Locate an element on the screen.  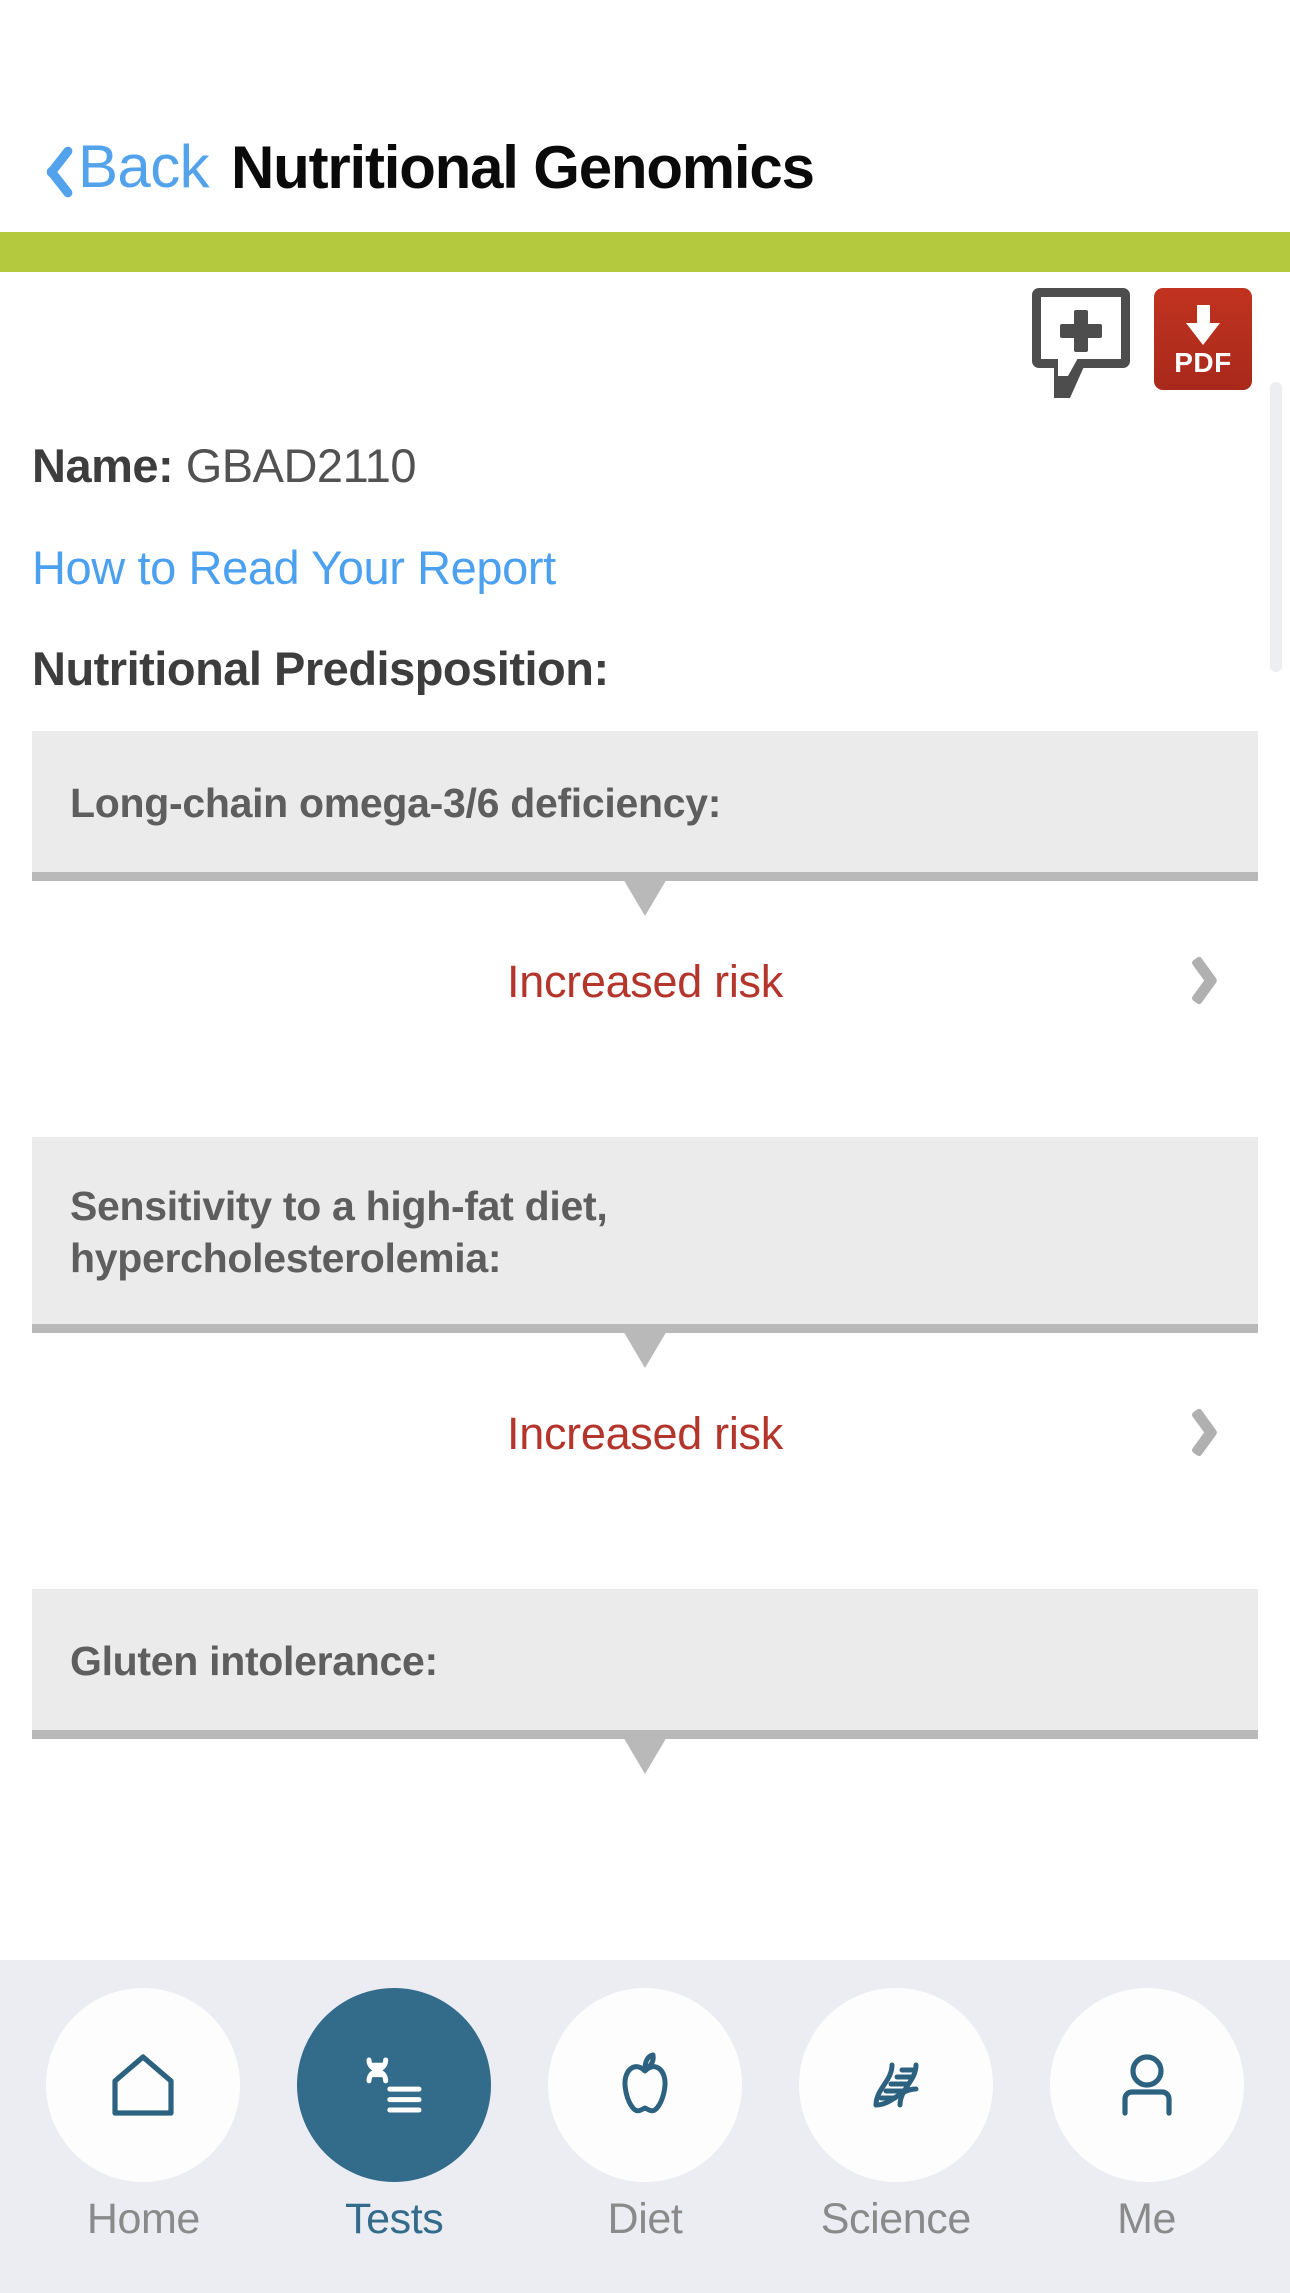
result-condition-label: Long-chain omega-3/6 deficiency: is located at coordinates (396, 802).